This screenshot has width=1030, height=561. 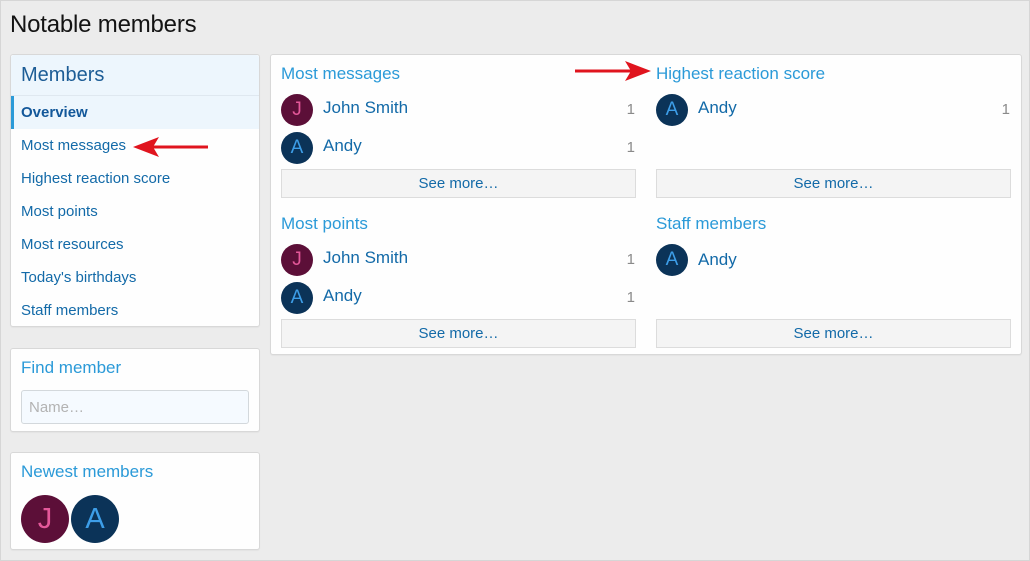 I want to click on nav-item-todays-birthdays: Today's birthdays, so click(x=135, y=277).